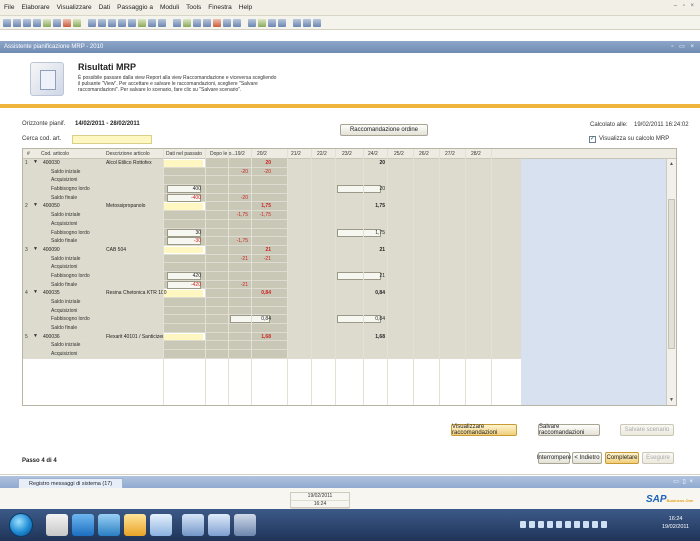 The height and width of the screenshot is (541, 700). Describe the element at coordinates (373, 154) in the screenshot. I see `col-day: 24/2` at that location.